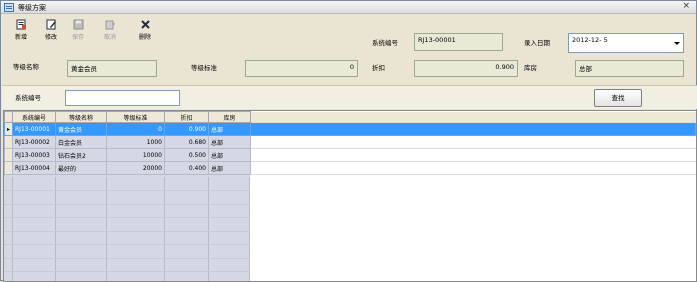  I want to click on search-input, so click(122, 98).